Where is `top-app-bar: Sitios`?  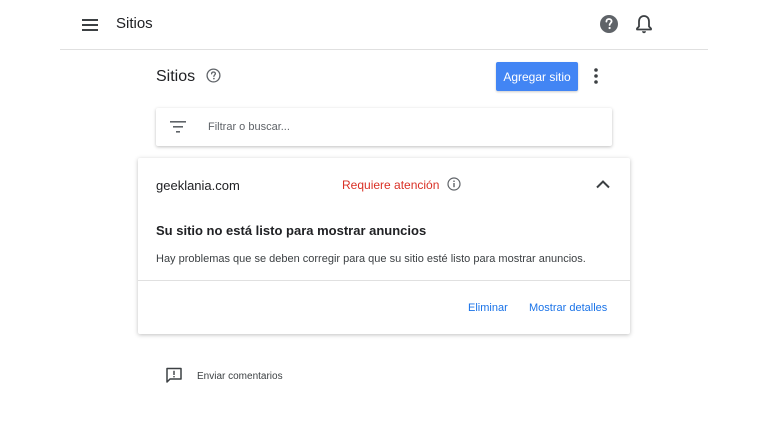 top-app-bar: Sitios is located at coordinates (384, 25).